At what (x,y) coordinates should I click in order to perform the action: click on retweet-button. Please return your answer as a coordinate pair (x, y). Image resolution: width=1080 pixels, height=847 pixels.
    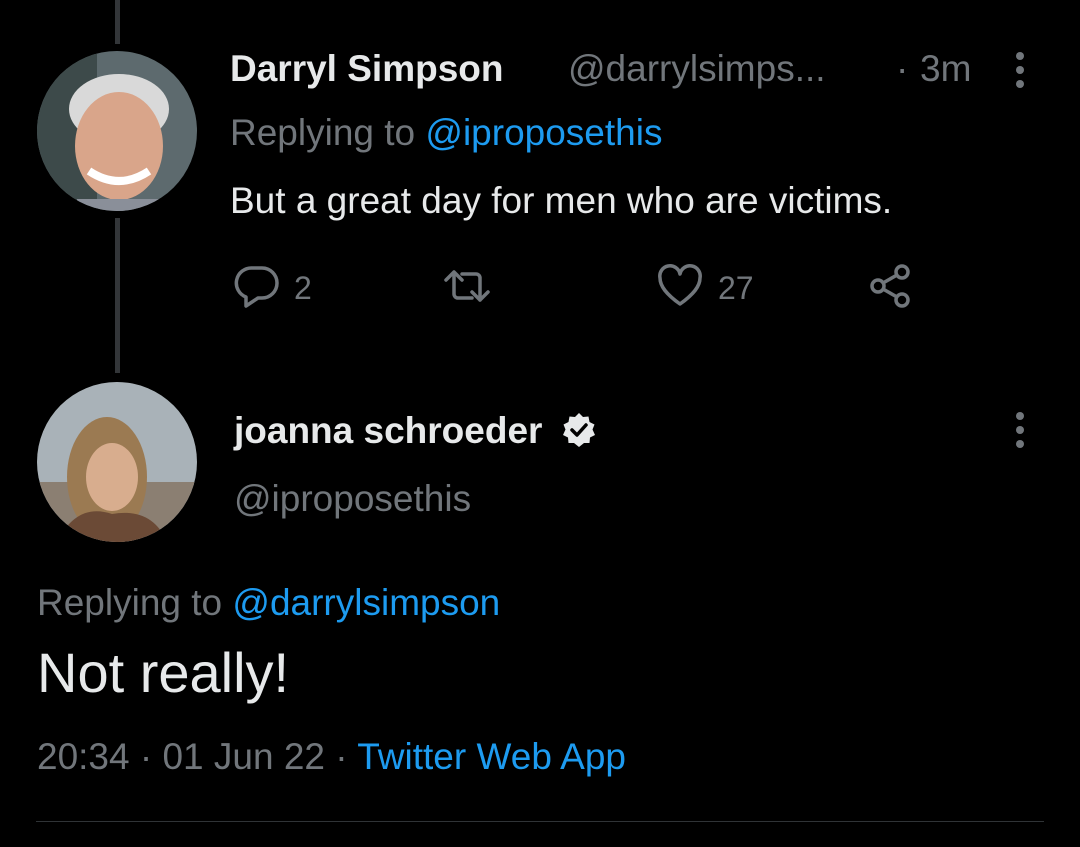
    Looking at the image, I should click on (474, 288).